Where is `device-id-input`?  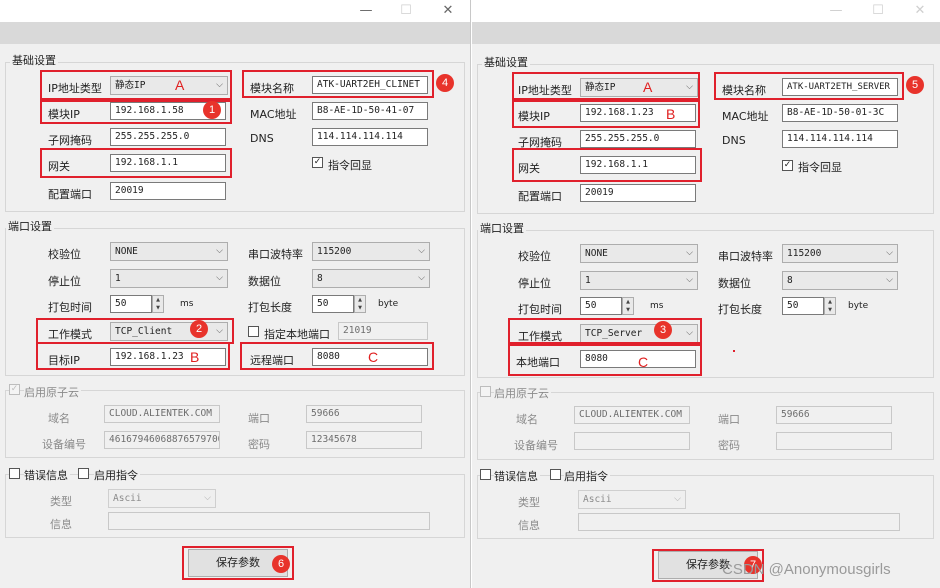 device-id-input is located at coordinates (632, 441).